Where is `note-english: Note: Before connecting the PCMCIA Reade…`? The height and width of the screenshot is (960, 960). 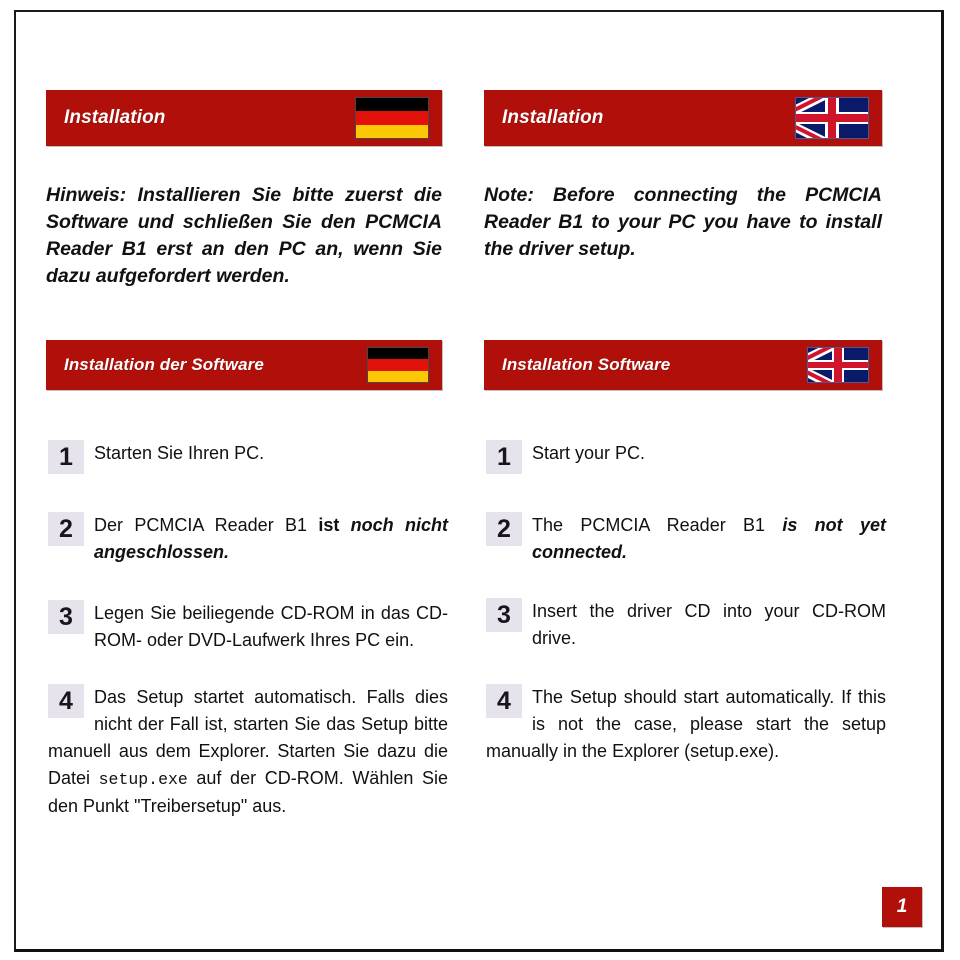 note-english: Note: Before connecting the PCMCIA Reade… is located at coordinates (683, 222).